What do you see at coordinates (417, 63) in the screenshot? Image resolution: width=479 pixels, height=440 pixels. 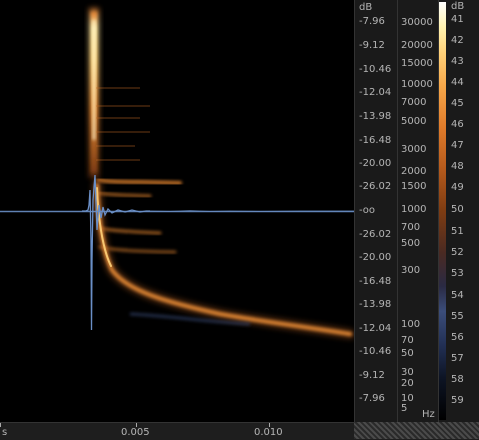 I see `hz-scale-label: 15000` at bounding box center [417, 63].